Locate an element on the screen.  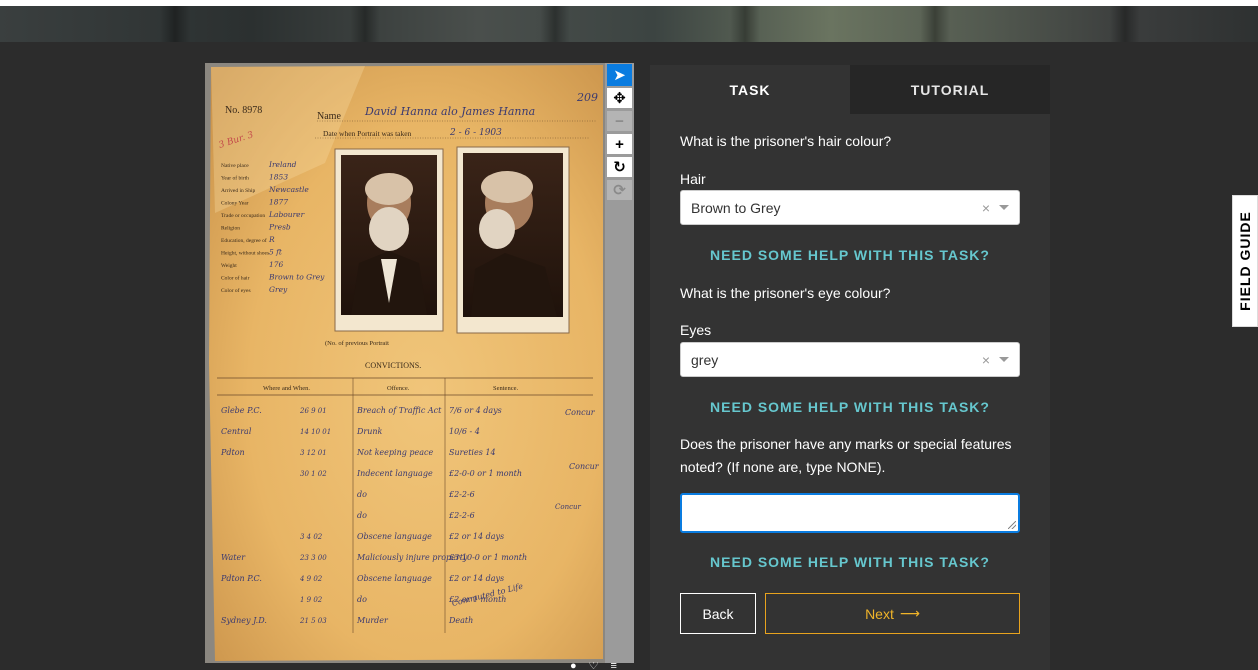
clear-hair-icon: × is located at coordinates (986, 208).